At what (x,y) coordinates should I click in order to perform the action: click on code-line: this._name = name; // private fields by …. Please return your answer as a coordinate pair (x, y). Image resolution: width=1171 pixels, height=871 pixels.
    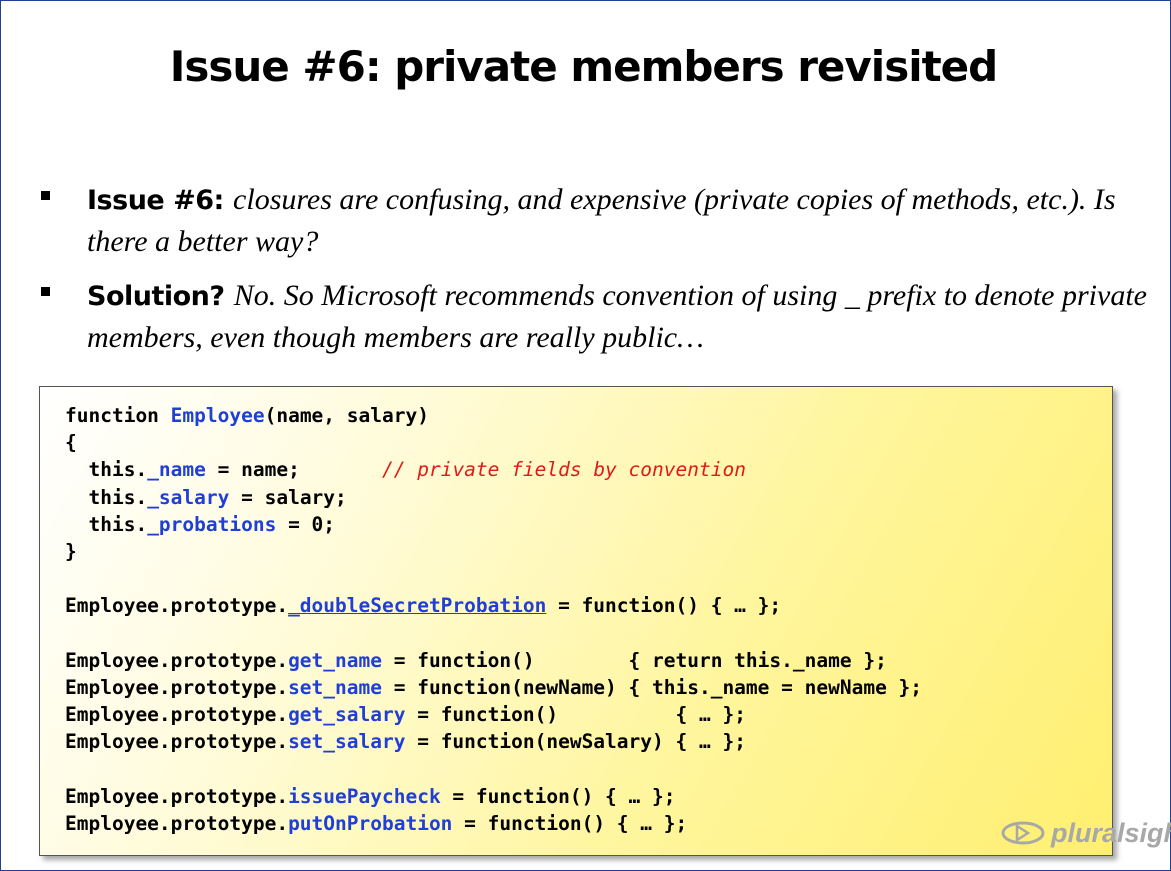
    Looking at the image, I should click on (405, 470).